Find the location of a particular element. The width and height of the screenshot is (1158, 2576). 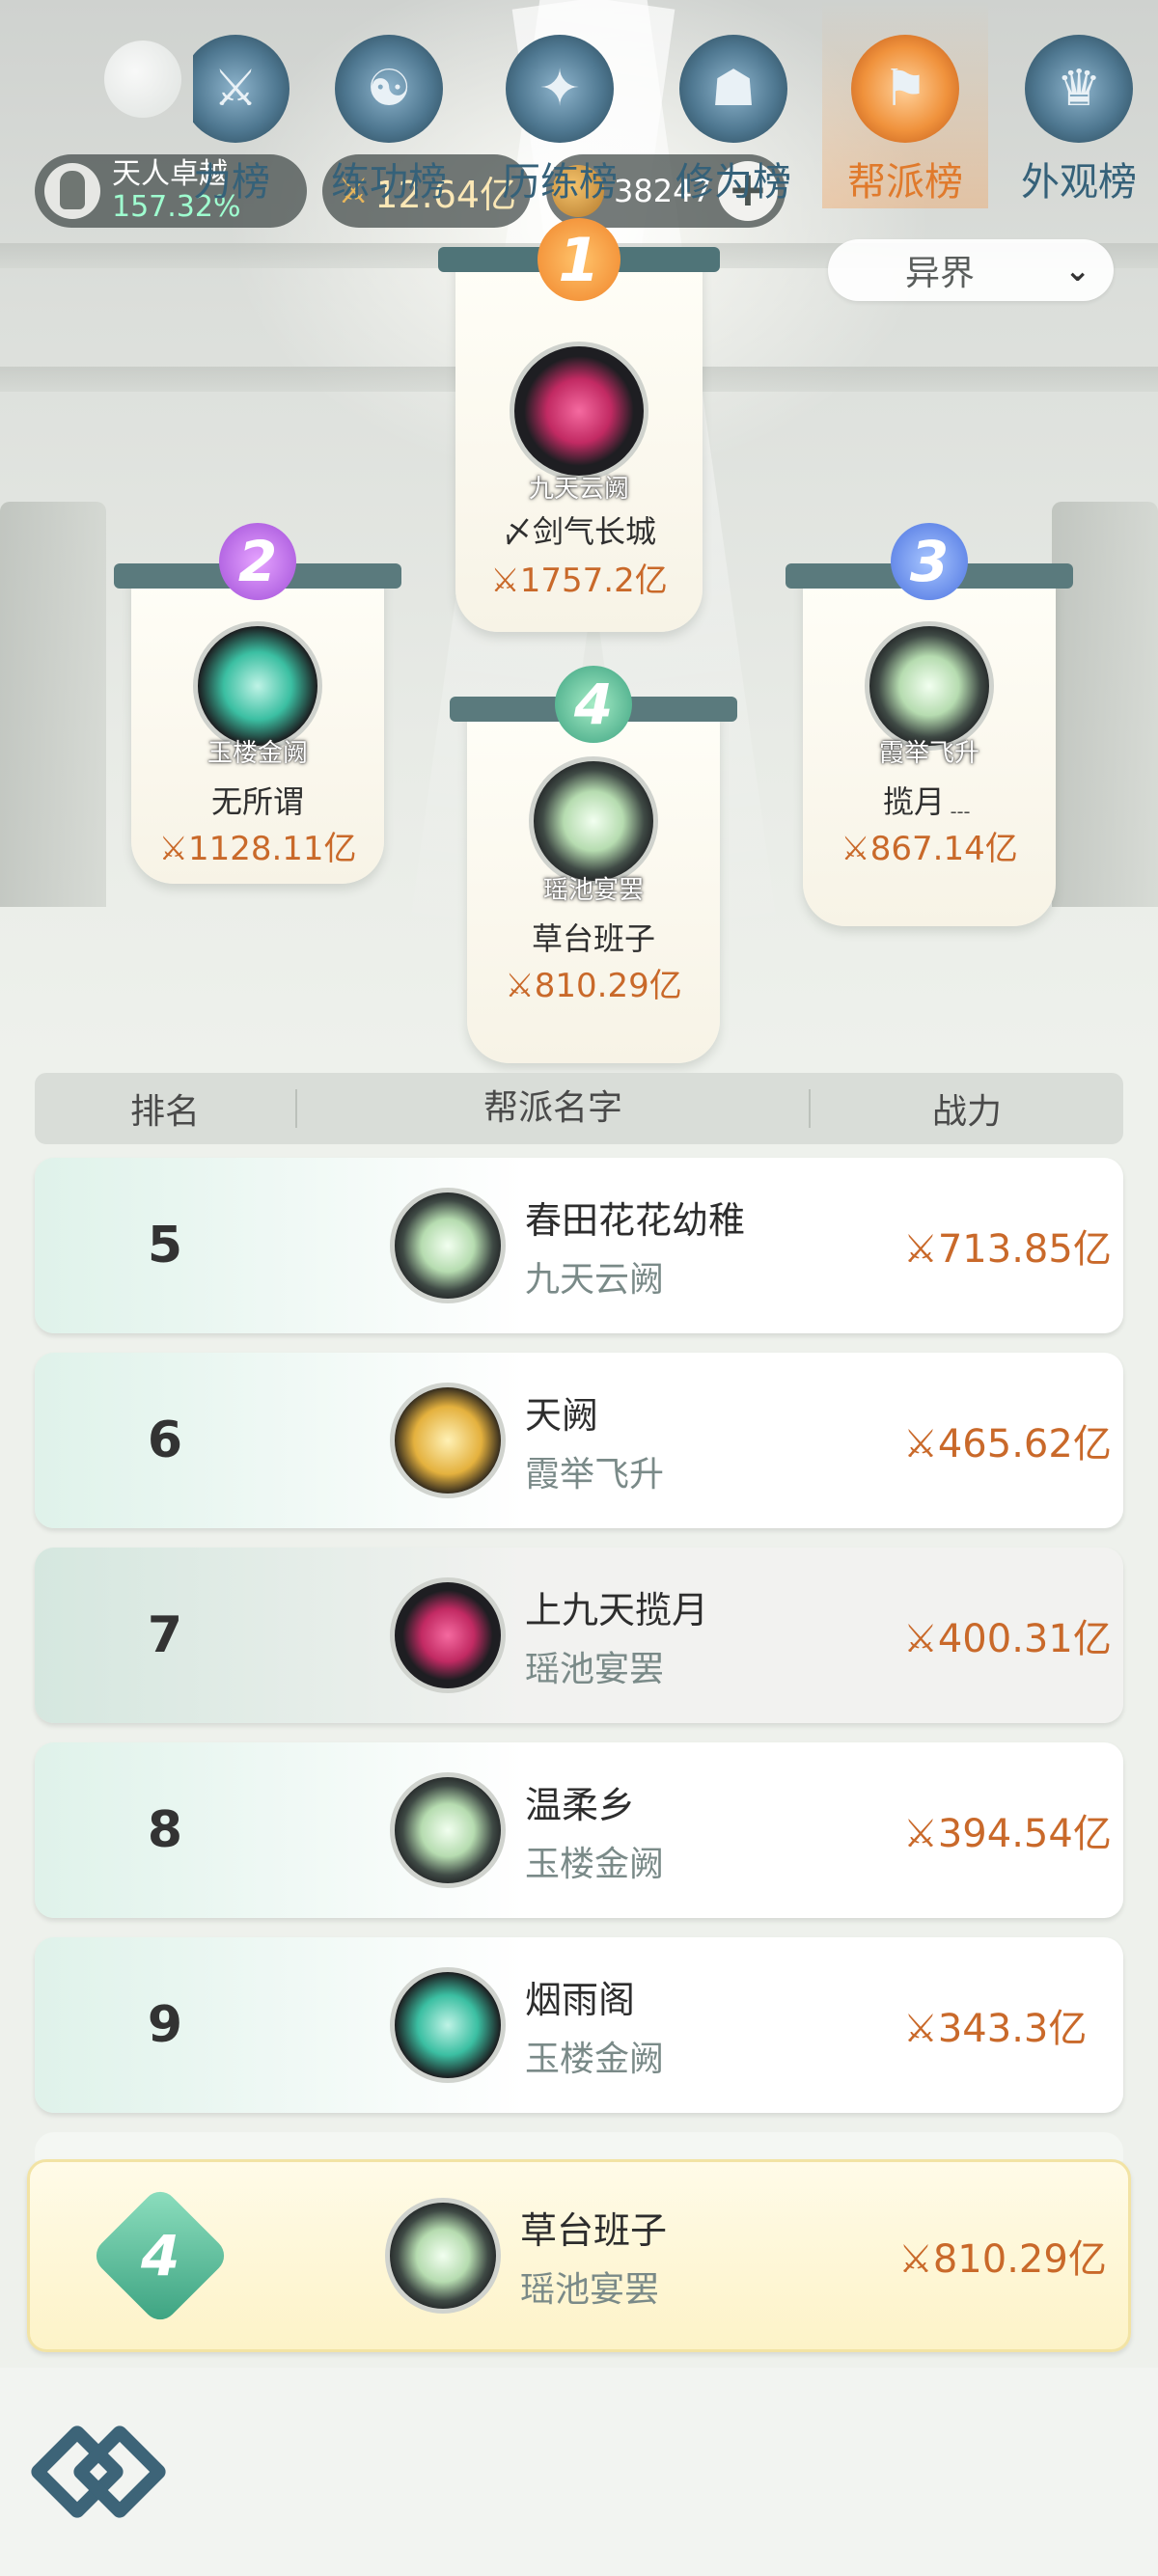

tab-experience-rank: ✦ 历练榜 is located at coordinates (559, 104).